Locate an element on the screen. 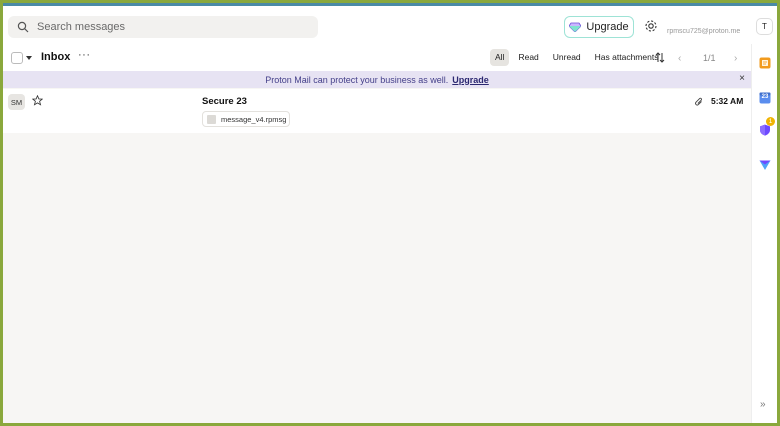  calendar-app-icon: 23 is located at coordinates (765, 97).